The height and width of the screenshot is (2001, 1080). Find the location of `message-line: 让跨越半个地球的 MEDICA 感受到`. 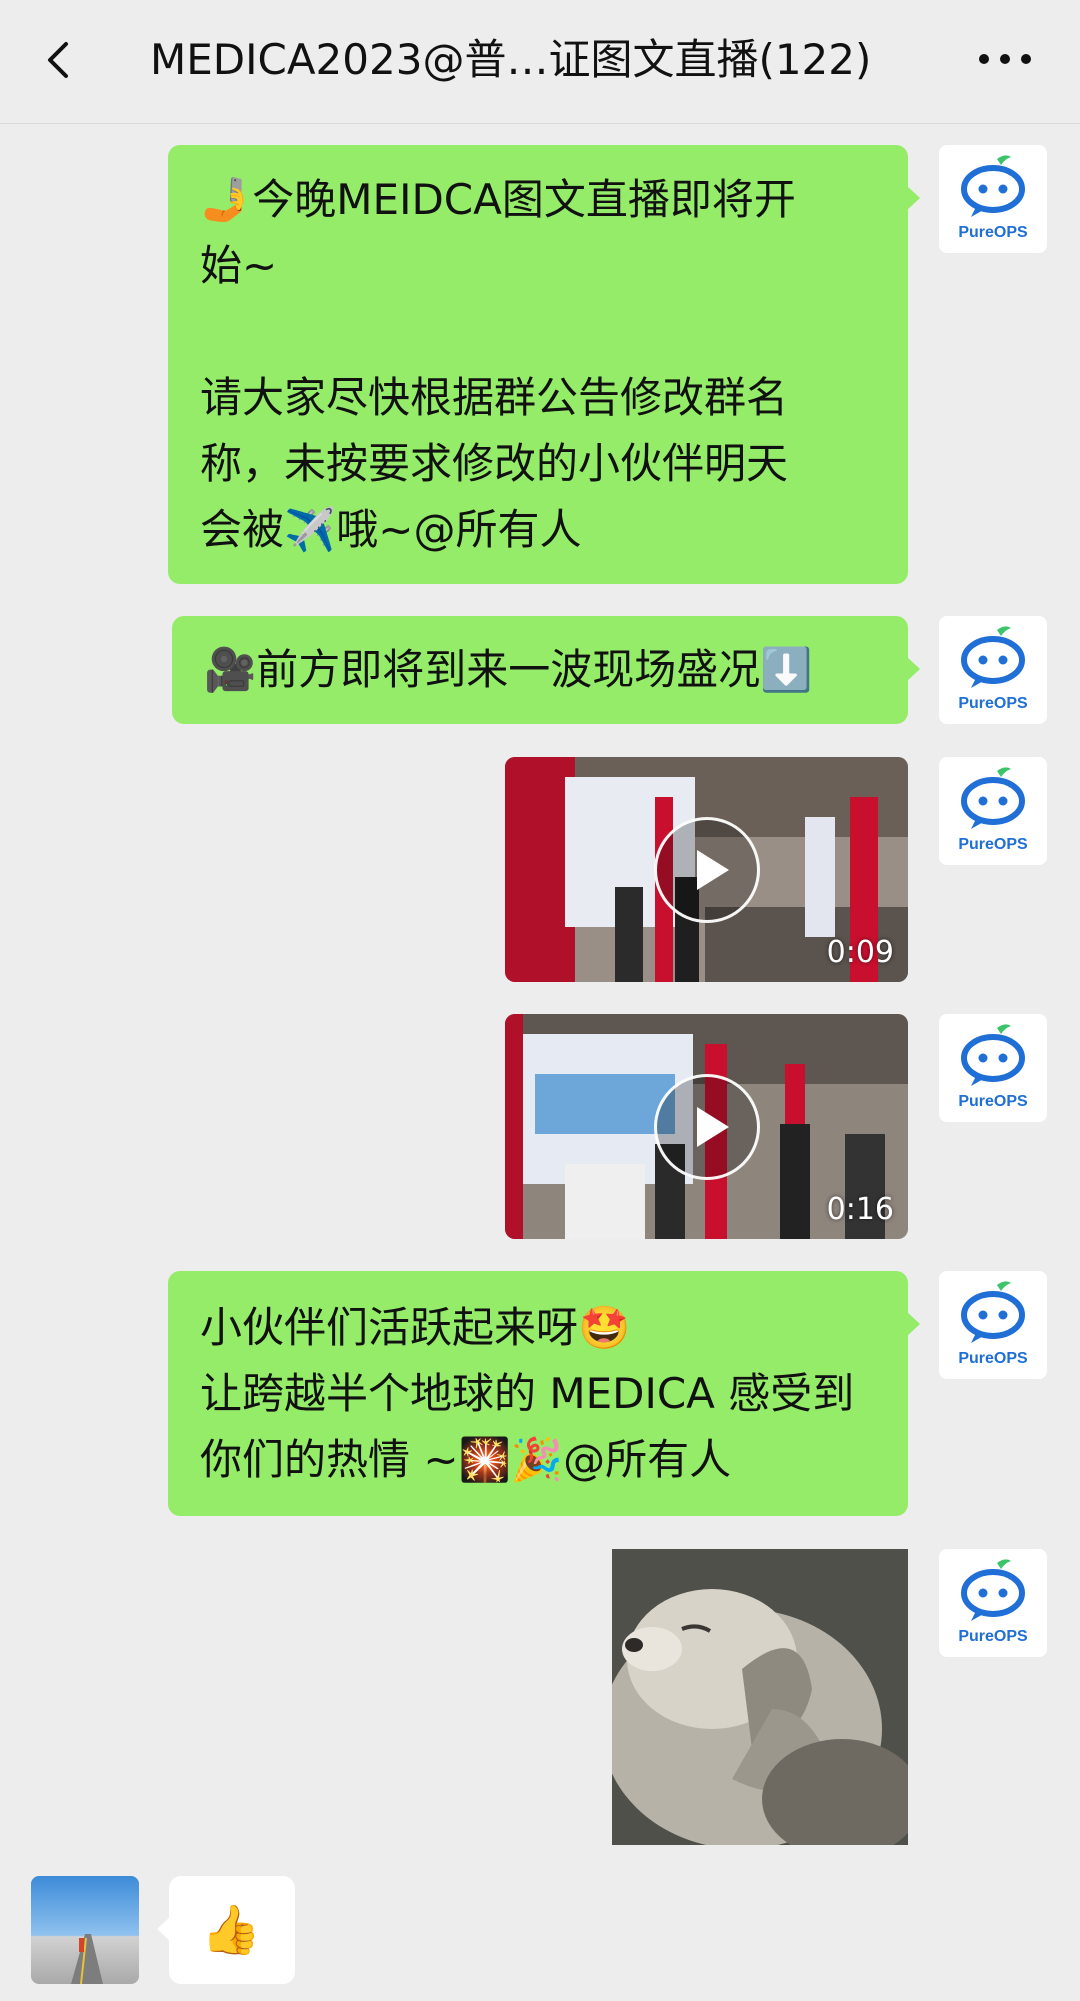

message-line: 让跨越半个地球的 MEDICA 感受到 is located at coordinates (527, 1393).